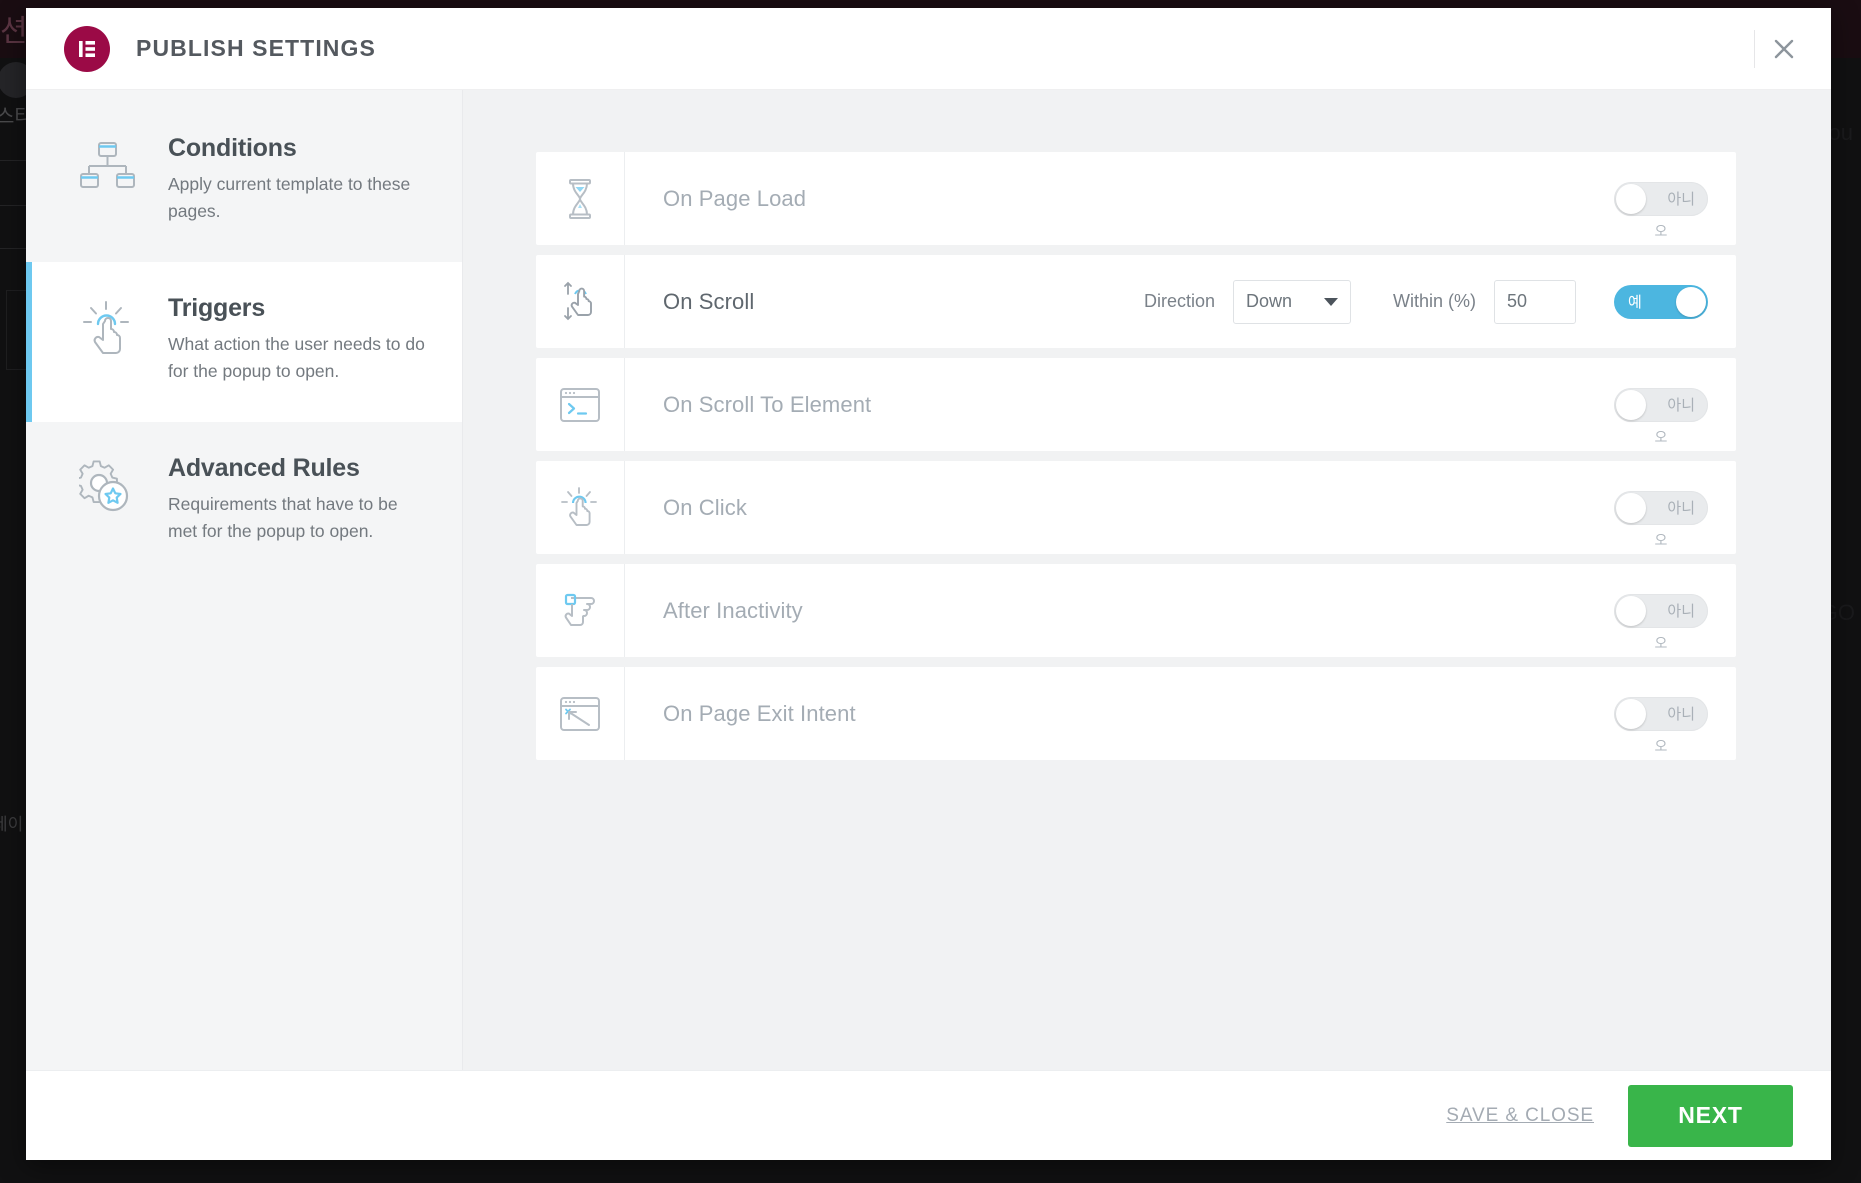  Describe the element at coordinates (1520, 1116) in the screenshot. I see `save-and-close-button: SAVE & CLOSE` at that location.